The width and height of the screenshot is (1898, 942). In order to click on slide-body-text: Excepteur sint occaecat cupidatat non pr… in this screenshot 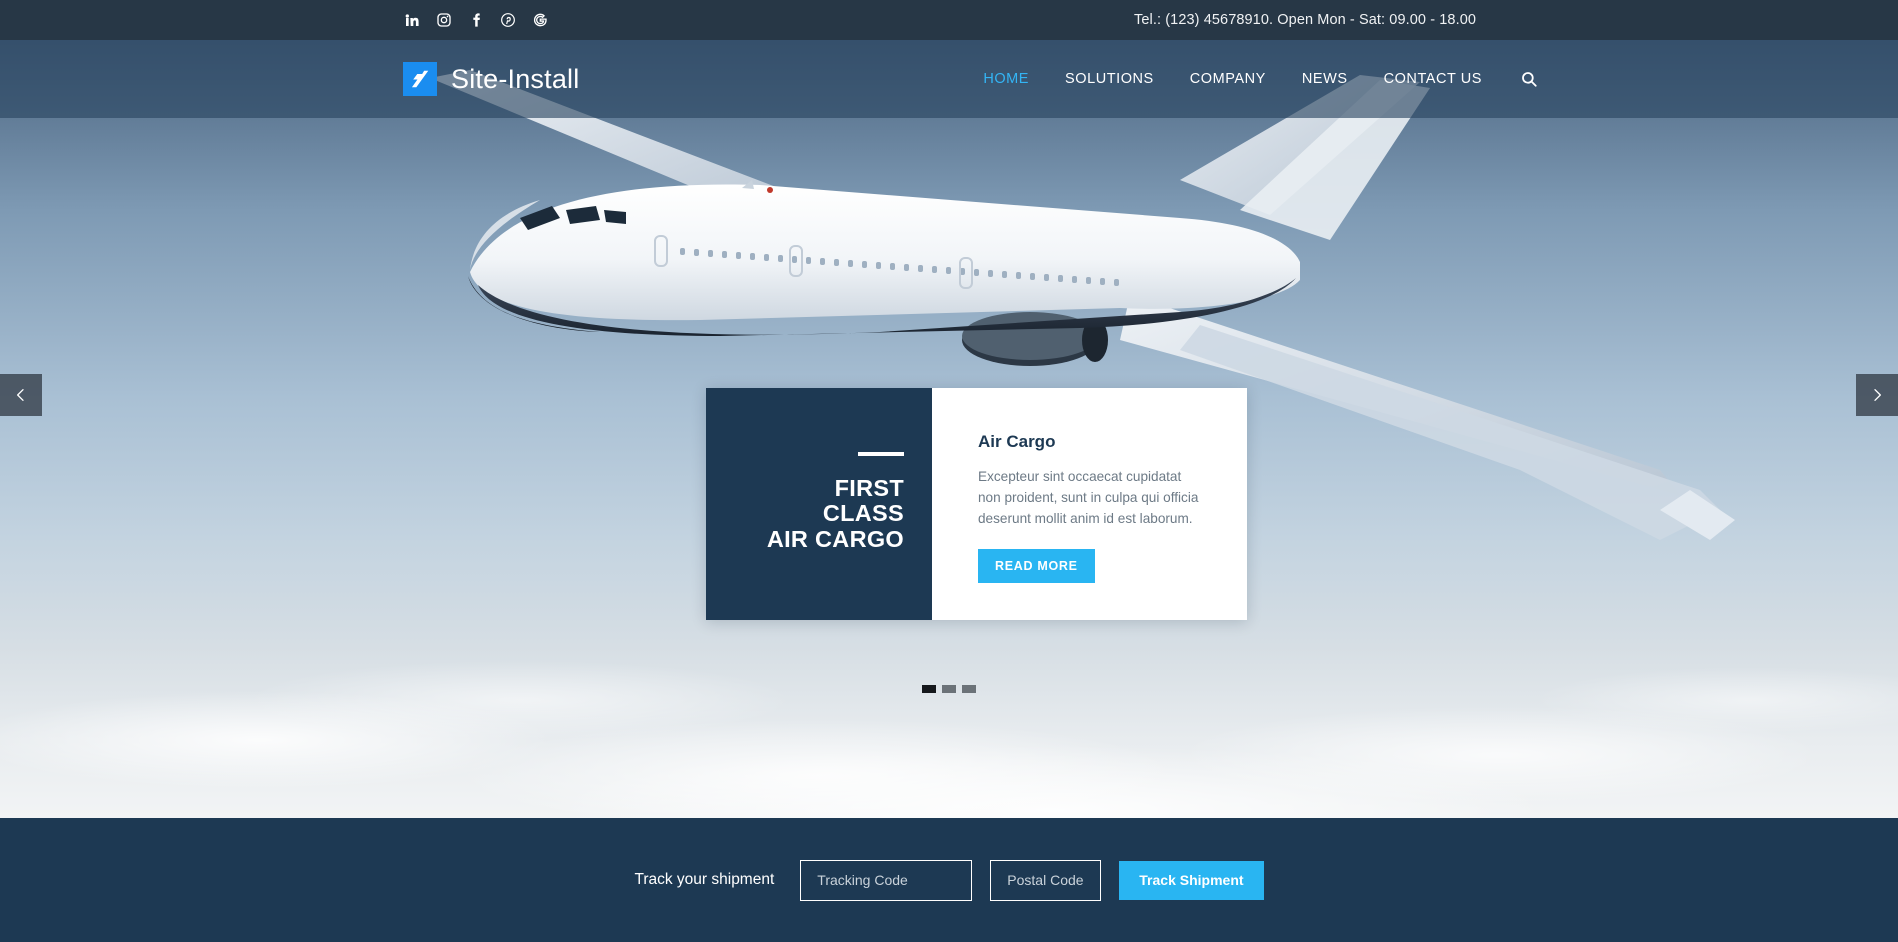, I will do `click(1088, 497)`.